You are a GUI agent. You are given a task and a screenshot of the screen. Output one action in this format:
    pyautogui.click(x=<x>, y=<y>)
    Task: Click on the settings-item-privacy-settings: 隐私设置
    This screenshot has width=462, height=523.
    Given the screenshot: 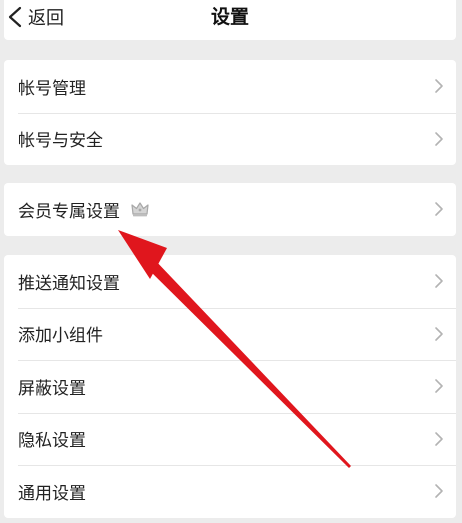 What is the action you would take?
    pyautogui.click(x=230, y=439)
    